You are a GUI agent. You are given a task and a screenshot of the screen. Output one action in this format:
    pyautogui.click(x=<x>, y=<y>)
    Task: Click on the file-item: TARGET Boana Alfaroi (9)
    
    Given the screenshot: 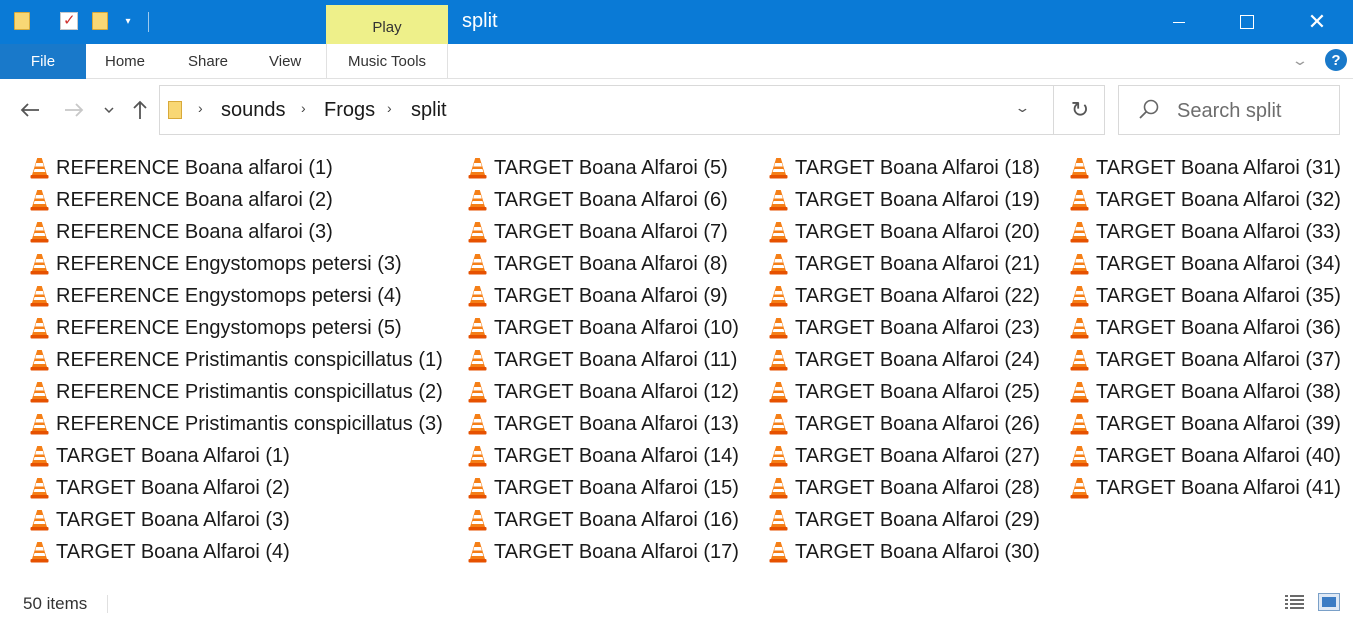 What is the action you would take?
    pyautogui.click(x=603, y=296)
    